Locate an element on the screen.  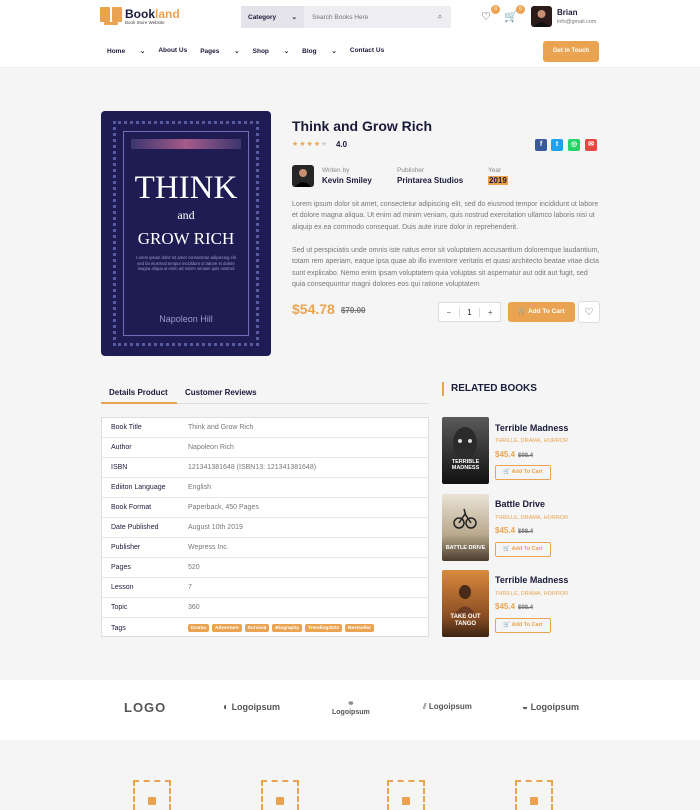
search-input is located at coordinates (366, 17).